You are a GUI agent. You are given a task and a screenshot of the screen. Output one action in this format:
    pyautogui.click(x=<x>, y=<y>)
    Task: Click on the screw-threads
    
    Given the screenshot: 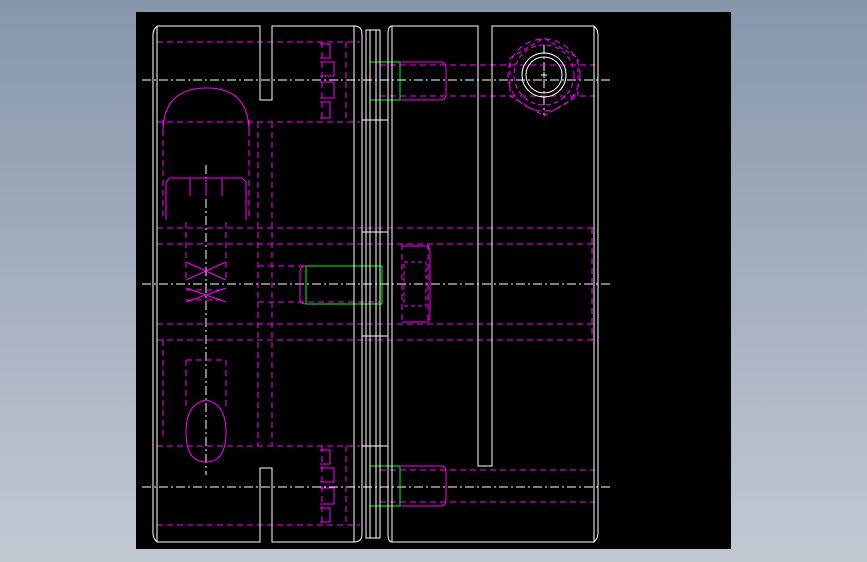 What is the action you would take?
    pyautogui.click(x=373, y=284)
    